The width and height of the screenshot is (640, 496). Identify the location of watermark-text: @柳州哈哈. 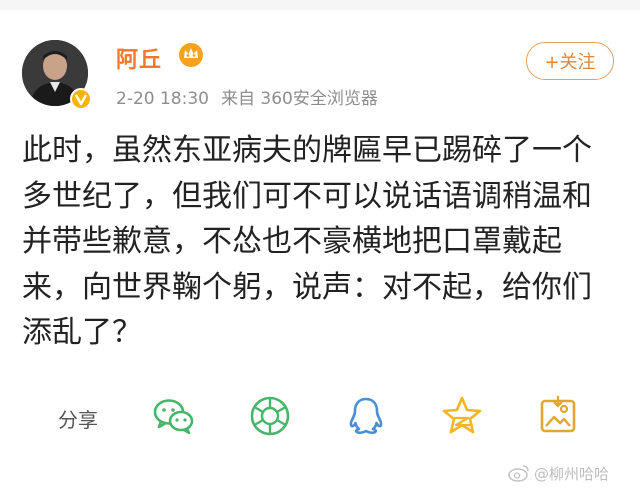
(572, 473).